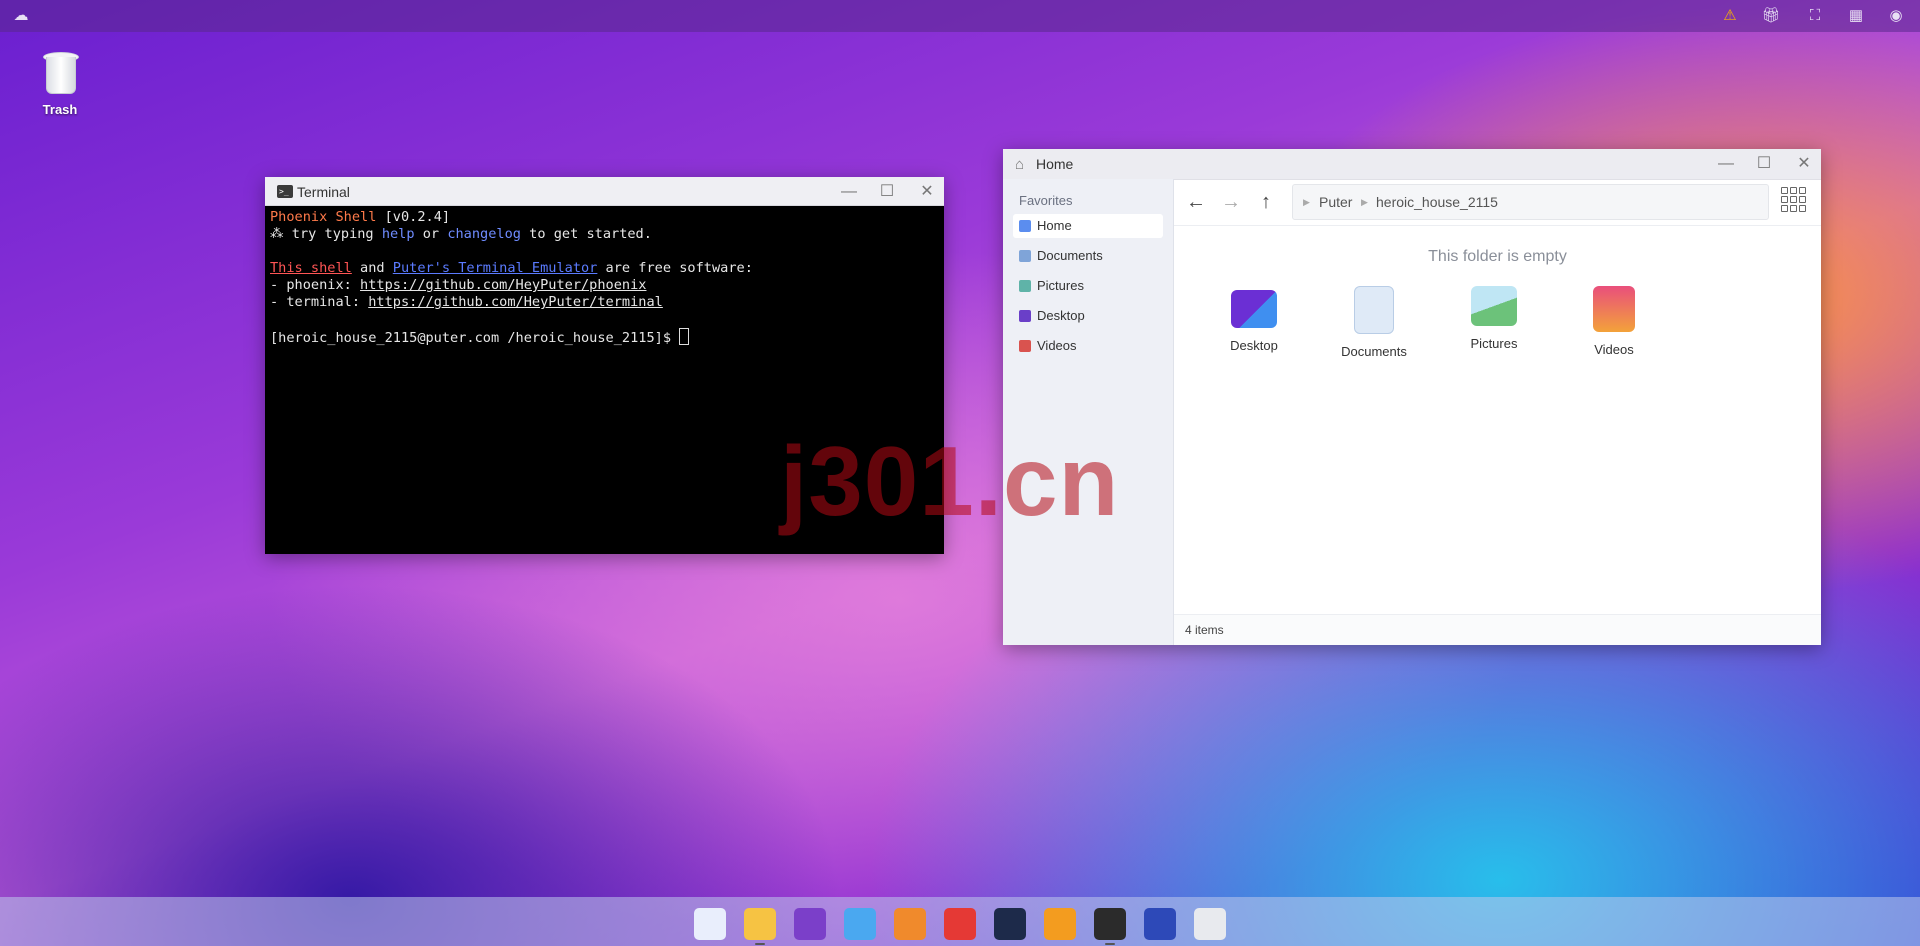 The width and height of the screenshot is (1920, 946). I want to click on top-bar: ☁ ⚠ 🎁︎ ⛶ ▦ ◉, so click(960, 16).